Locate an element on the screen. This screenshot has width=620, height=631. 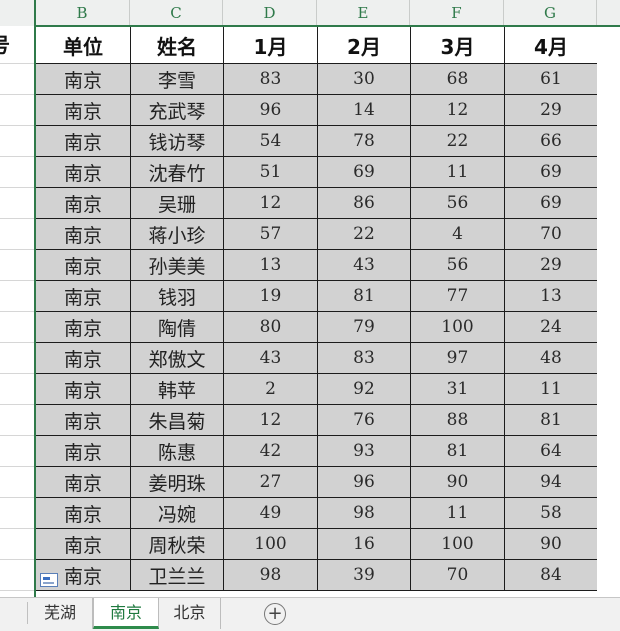
month-value-cell: 4 is located at coordinates (457, 234).